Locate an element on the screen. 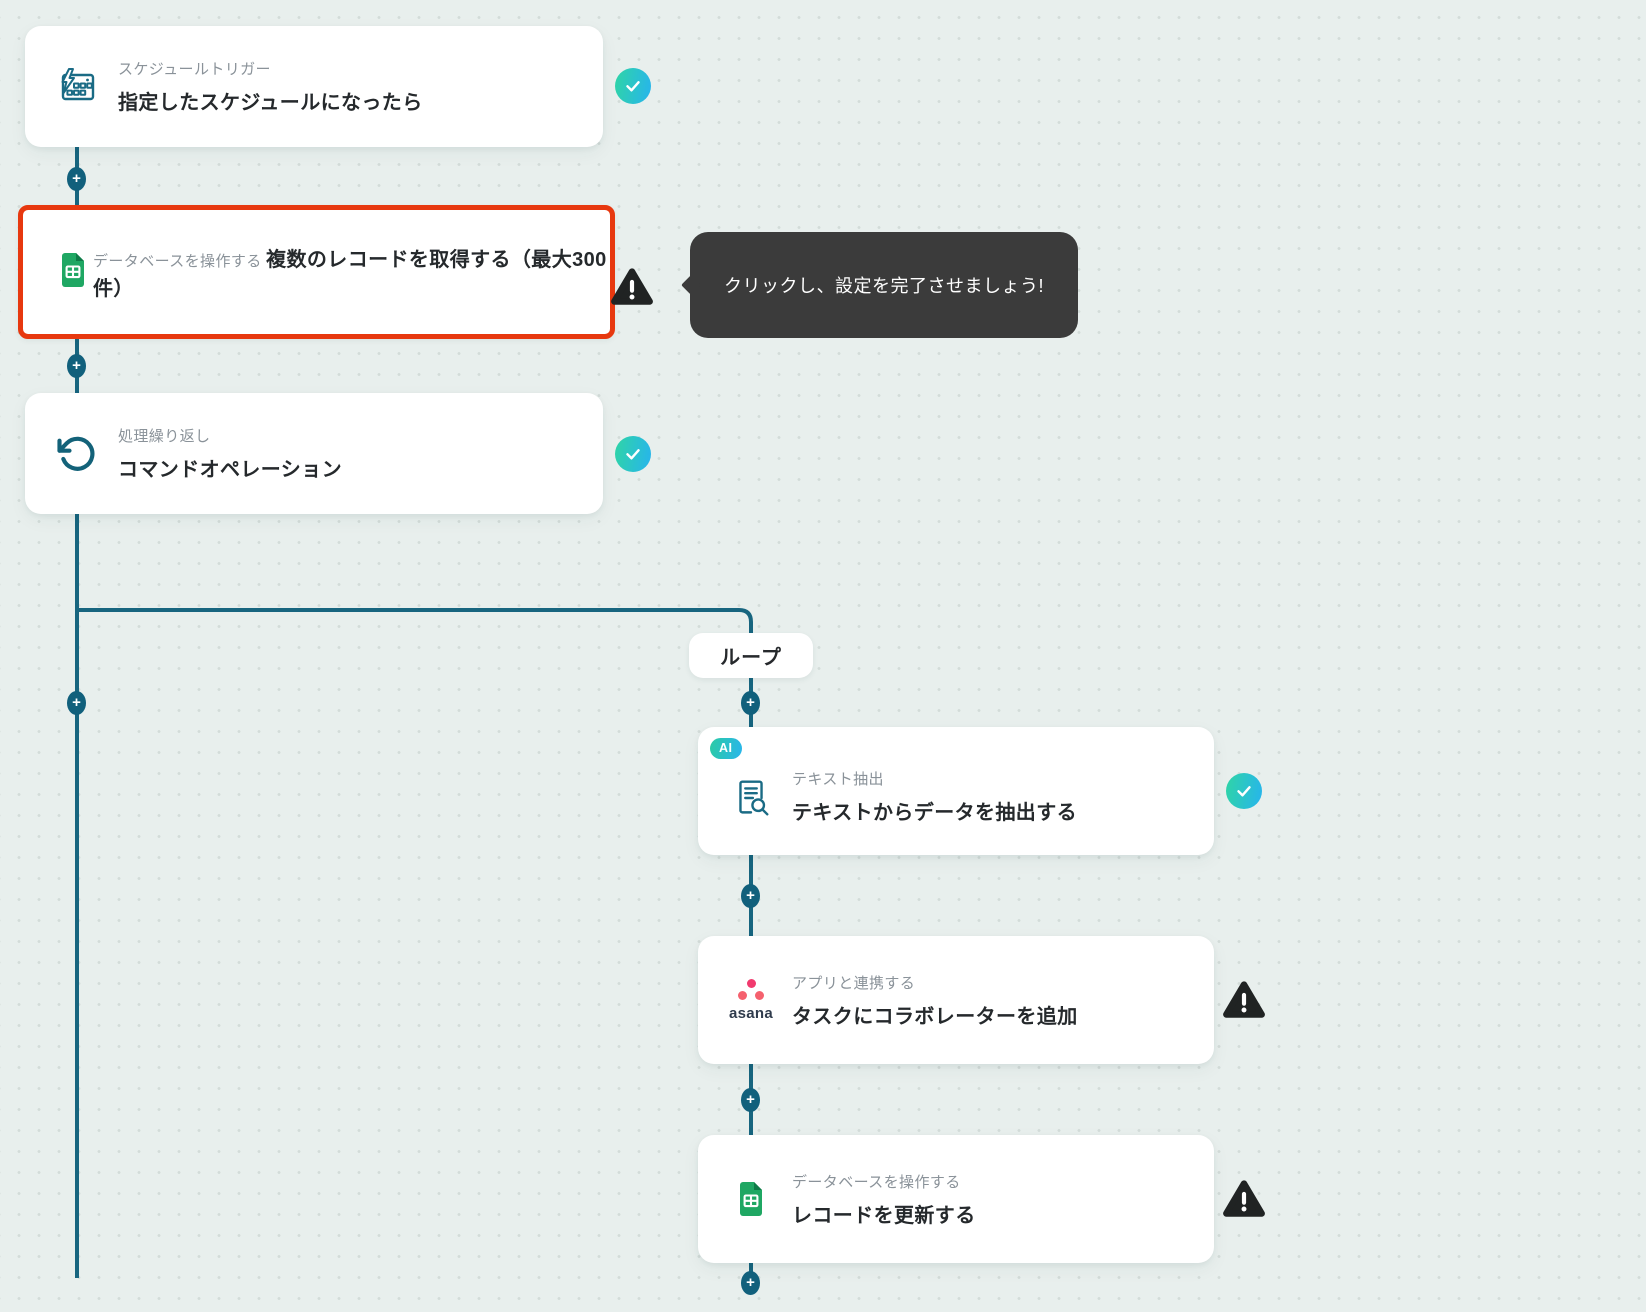 The image size is (1646, 1312). node-card-schedule-trigger: スケジュールトリガー 指定したスケジュールになったら is located at coordinates (314, 86).